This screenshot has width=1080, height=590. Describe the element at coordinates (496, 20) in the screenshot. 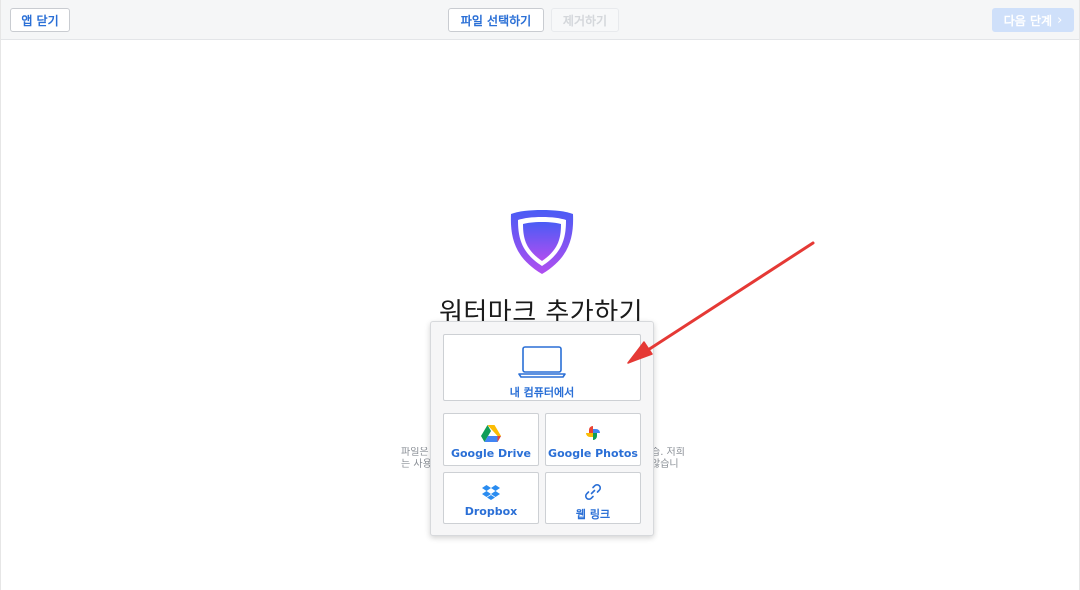

I see `choose-file-button: 파일 선택하기` at that location.